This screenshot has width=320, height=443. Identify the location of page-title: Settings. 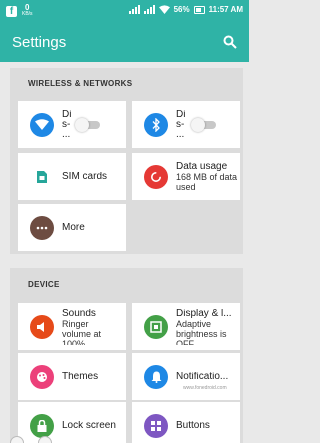
(39, 42).